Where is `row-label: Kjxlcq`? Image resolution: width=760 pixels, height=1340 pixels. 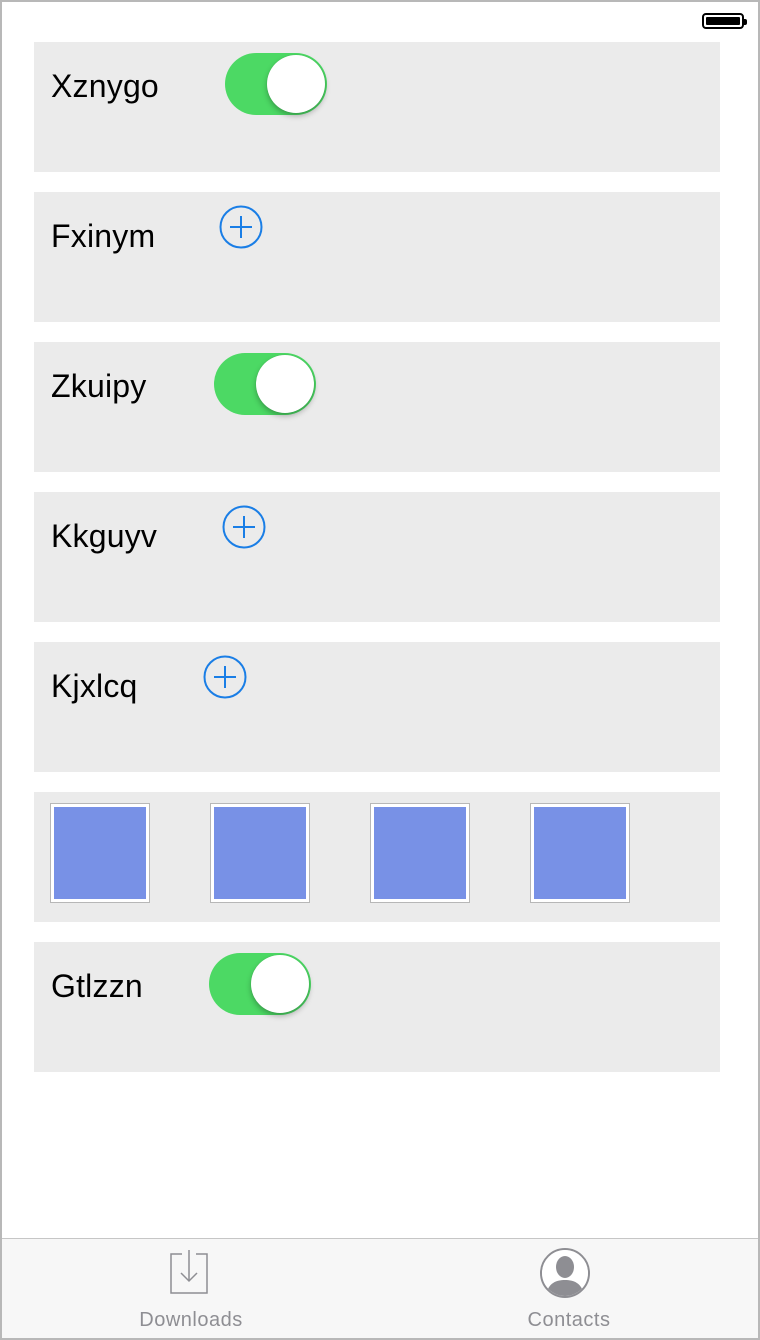 row-label: Kjxlcq is located at coordinates (94, 686).